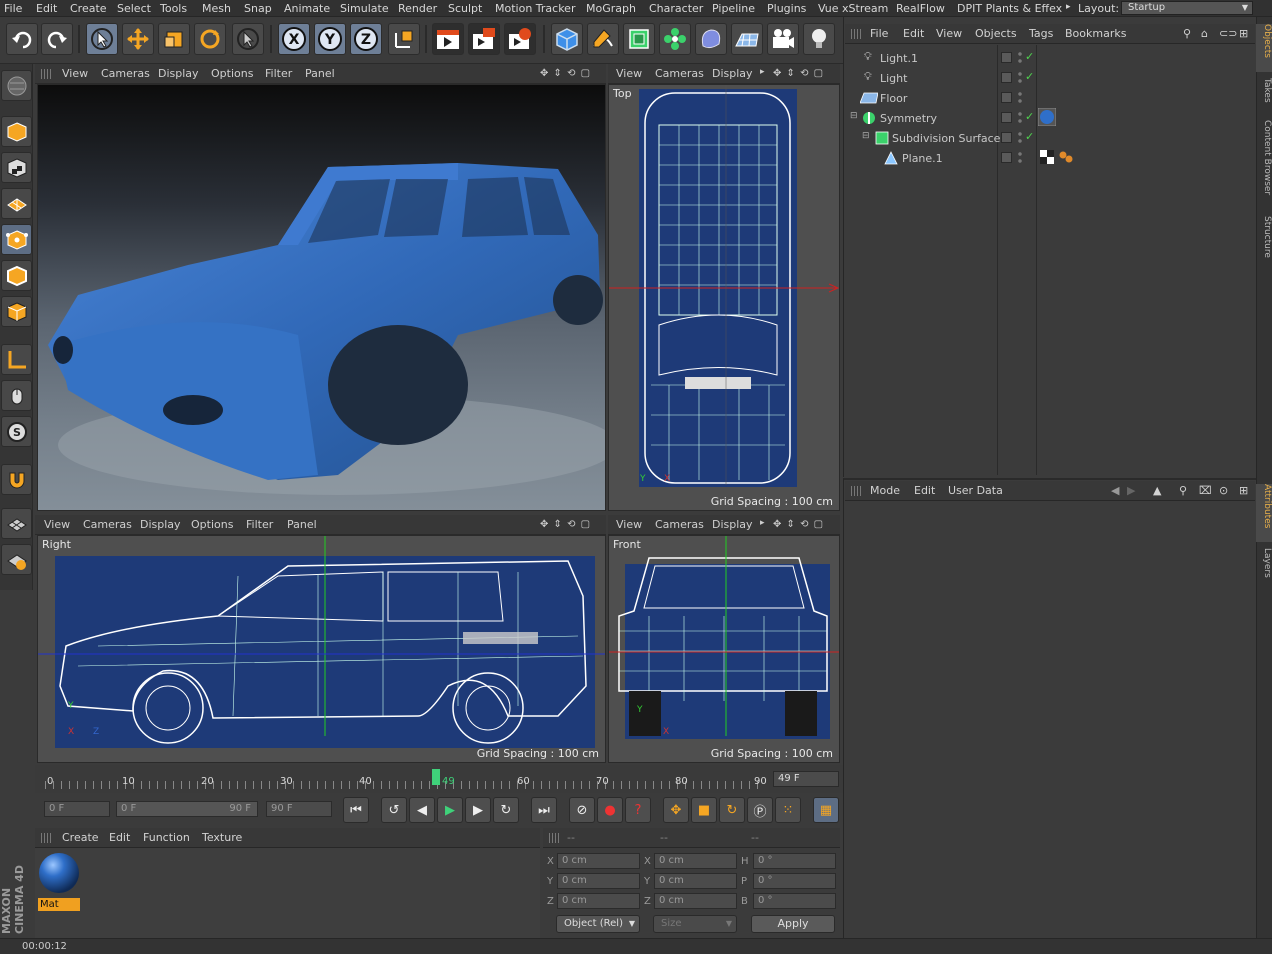 This screenshot has height=954, width=1272. I want to click on snap-settings-button: S, so click(16, 431).